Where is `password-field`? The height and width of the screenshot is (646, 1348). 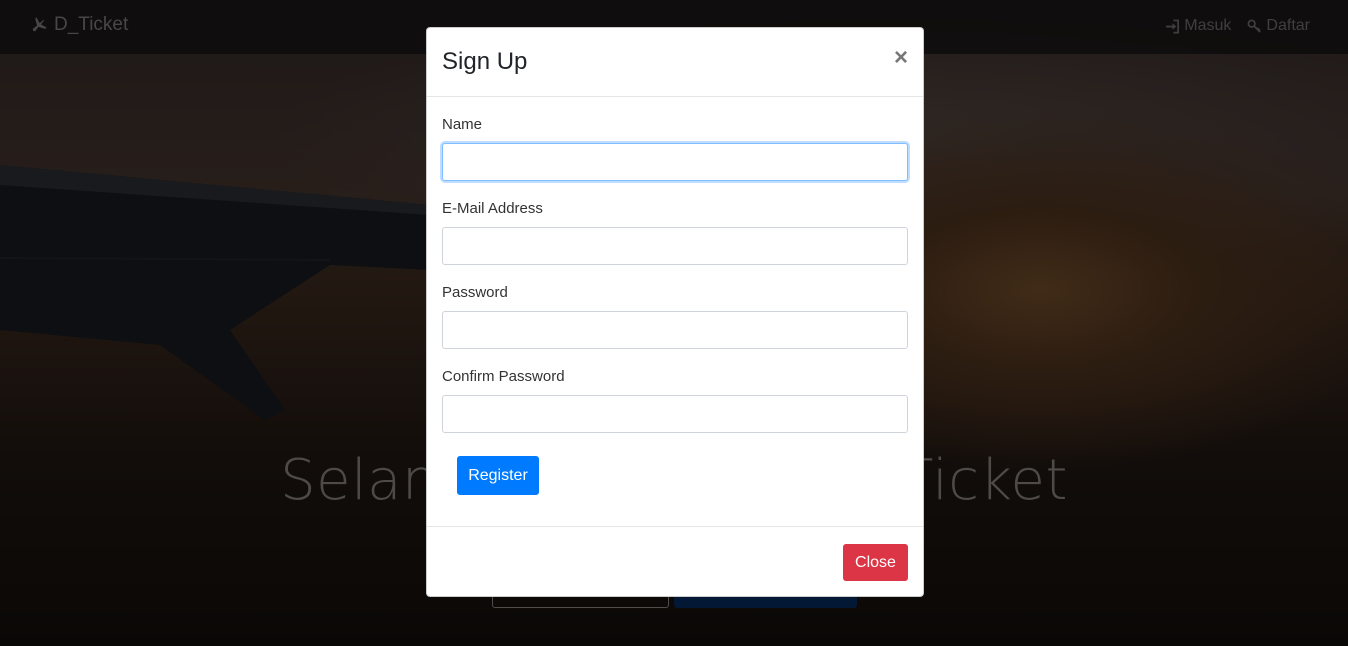
password-field is located at coordinates (675, 330).